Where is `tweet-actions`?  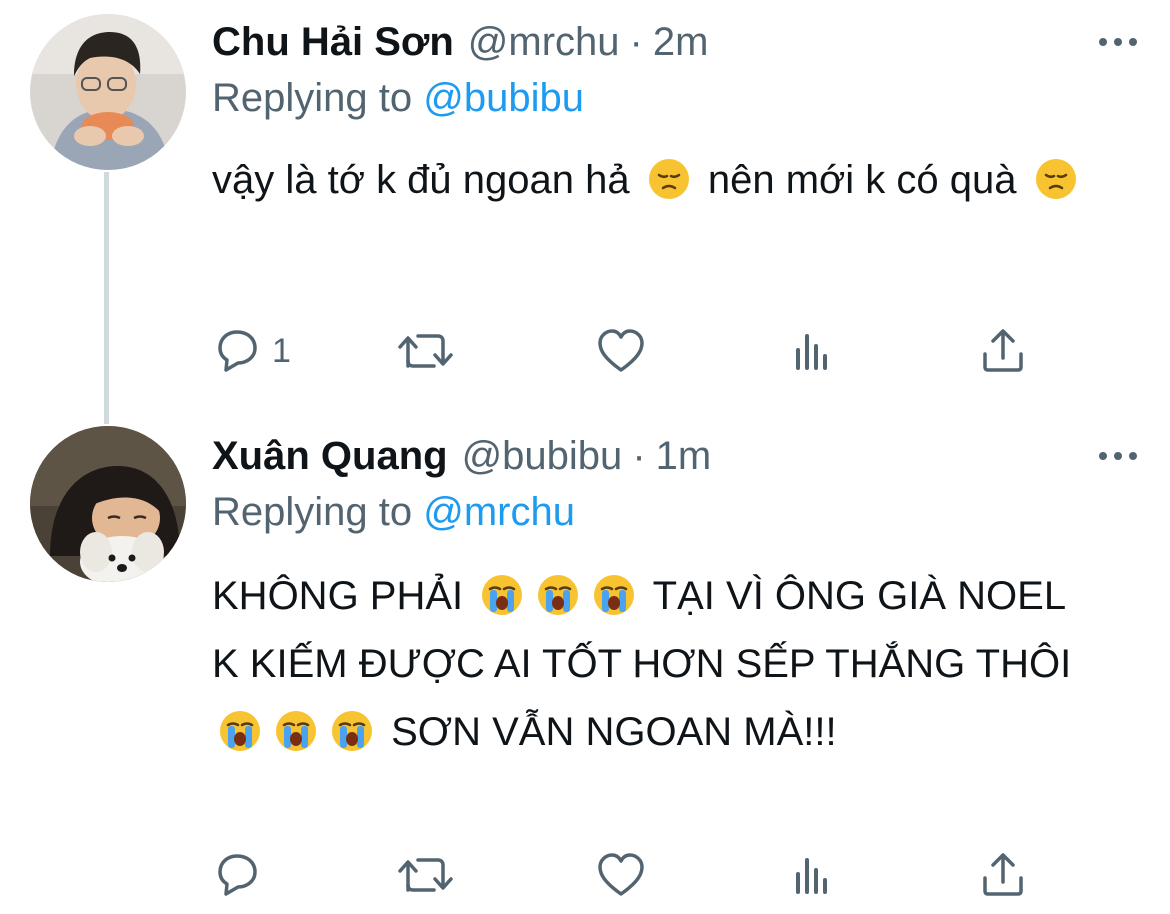
tweet-actions is located at coordinates (627, 875).